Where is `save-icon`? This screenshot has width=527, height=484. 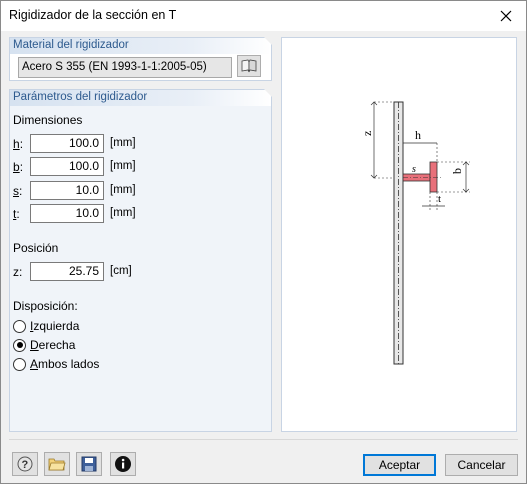 save-icon is located at coordinates (89, 464).